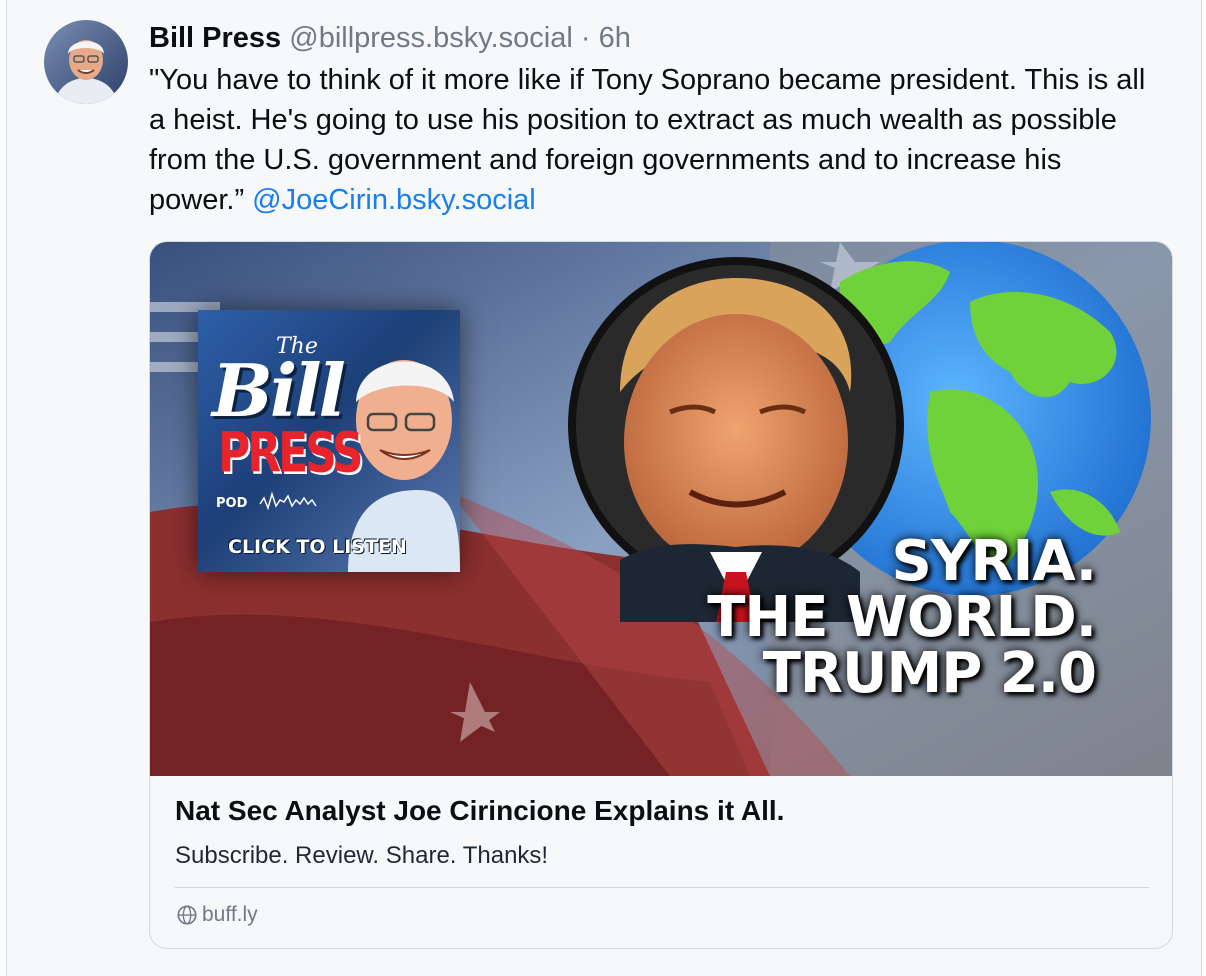 Image resolution: width=1206 pixels, height=976 pixels. What do you see at coordinates (279, 390) in the screenshot?
I see `podcast-bill-text: Bill` at bounding box center [279, 390].